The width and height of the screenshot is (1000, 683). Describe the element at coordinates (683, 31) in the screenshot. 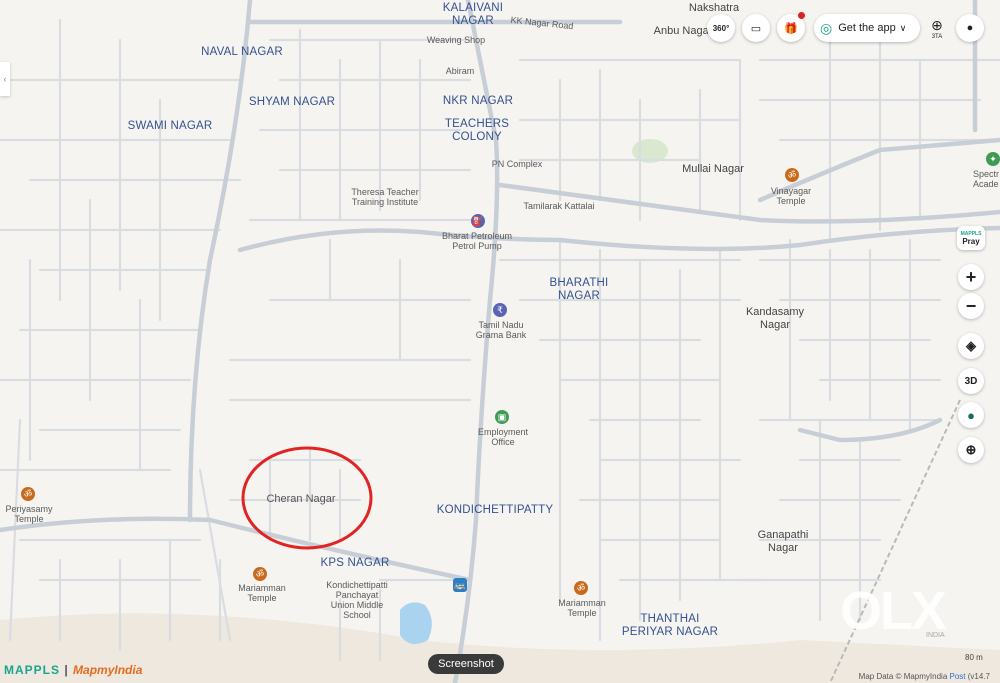

I see `locality-anbu: Anbu Nagar` at that location.